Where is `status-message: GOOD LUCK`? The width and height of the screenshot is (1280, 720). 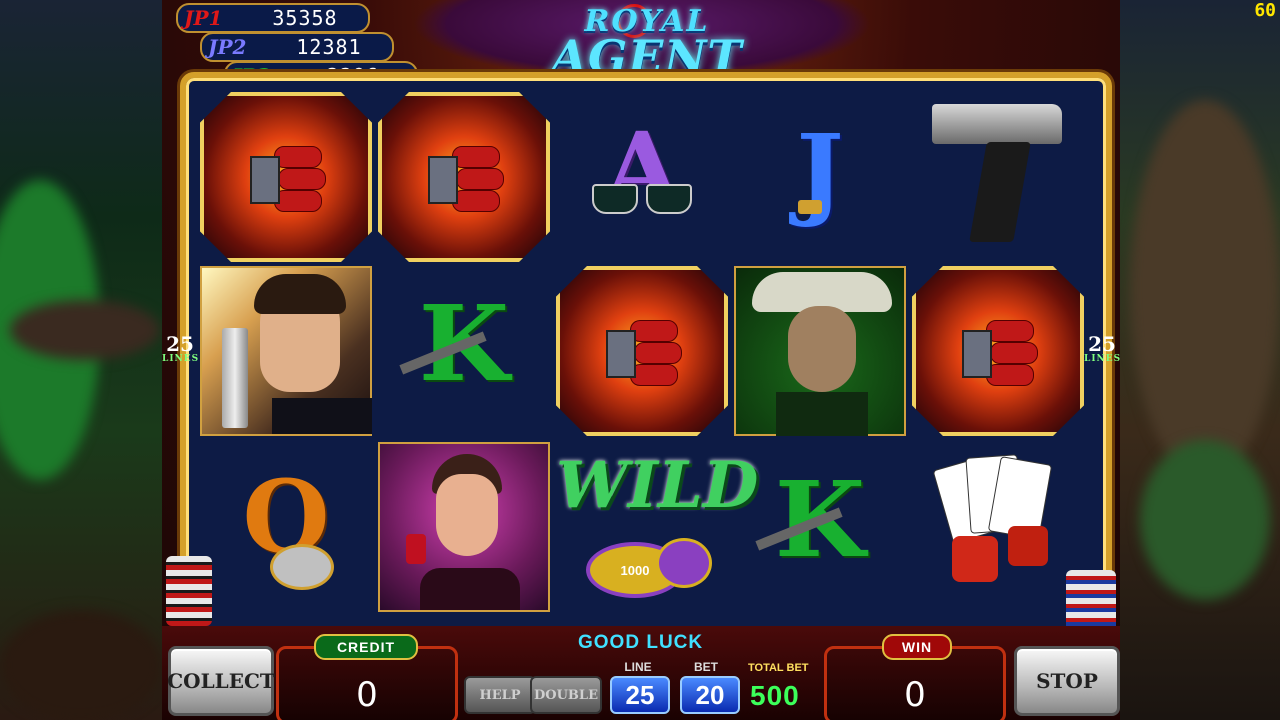
status-message: GOOD LUCK is located at coordinates (641, 642).